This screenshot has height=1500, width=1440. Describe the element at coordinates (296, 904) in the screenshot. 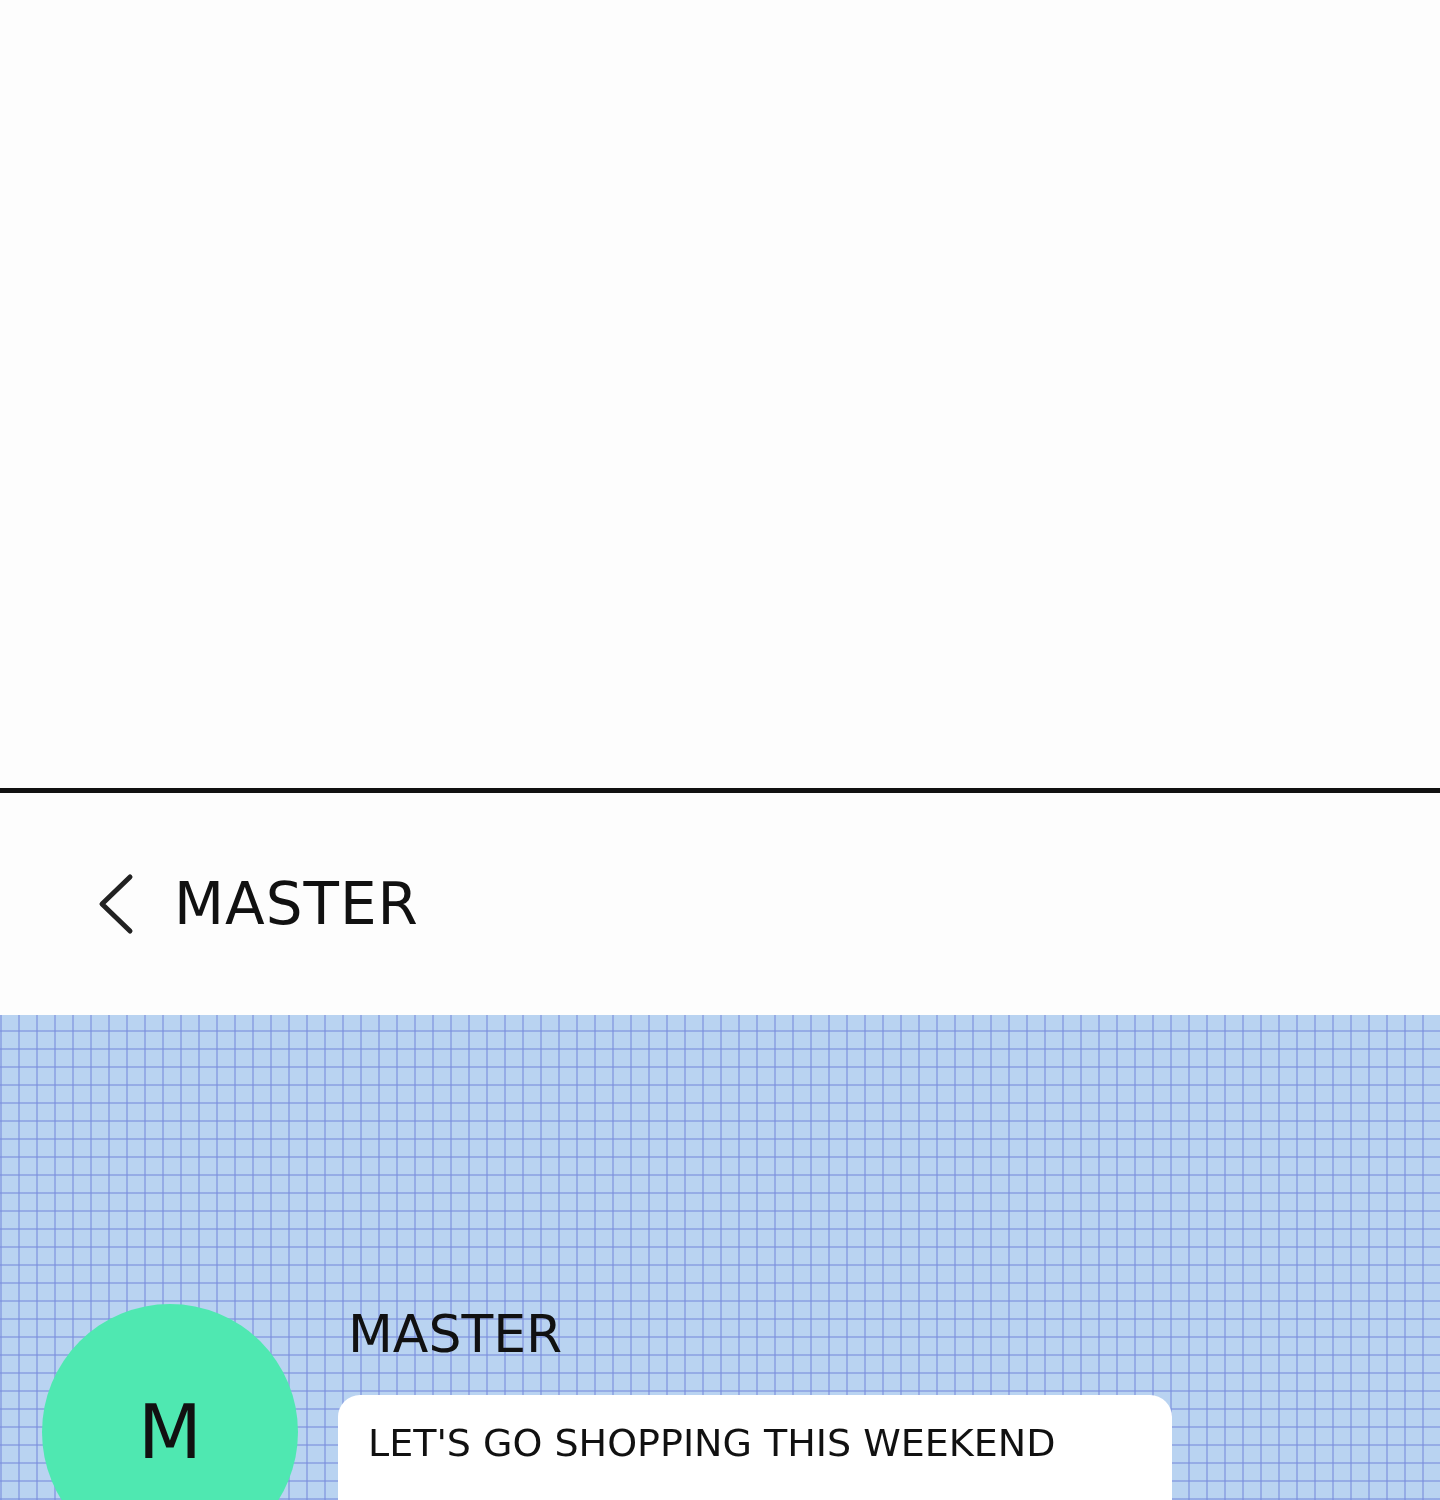

I see `chat-title: MASTER` at that location.